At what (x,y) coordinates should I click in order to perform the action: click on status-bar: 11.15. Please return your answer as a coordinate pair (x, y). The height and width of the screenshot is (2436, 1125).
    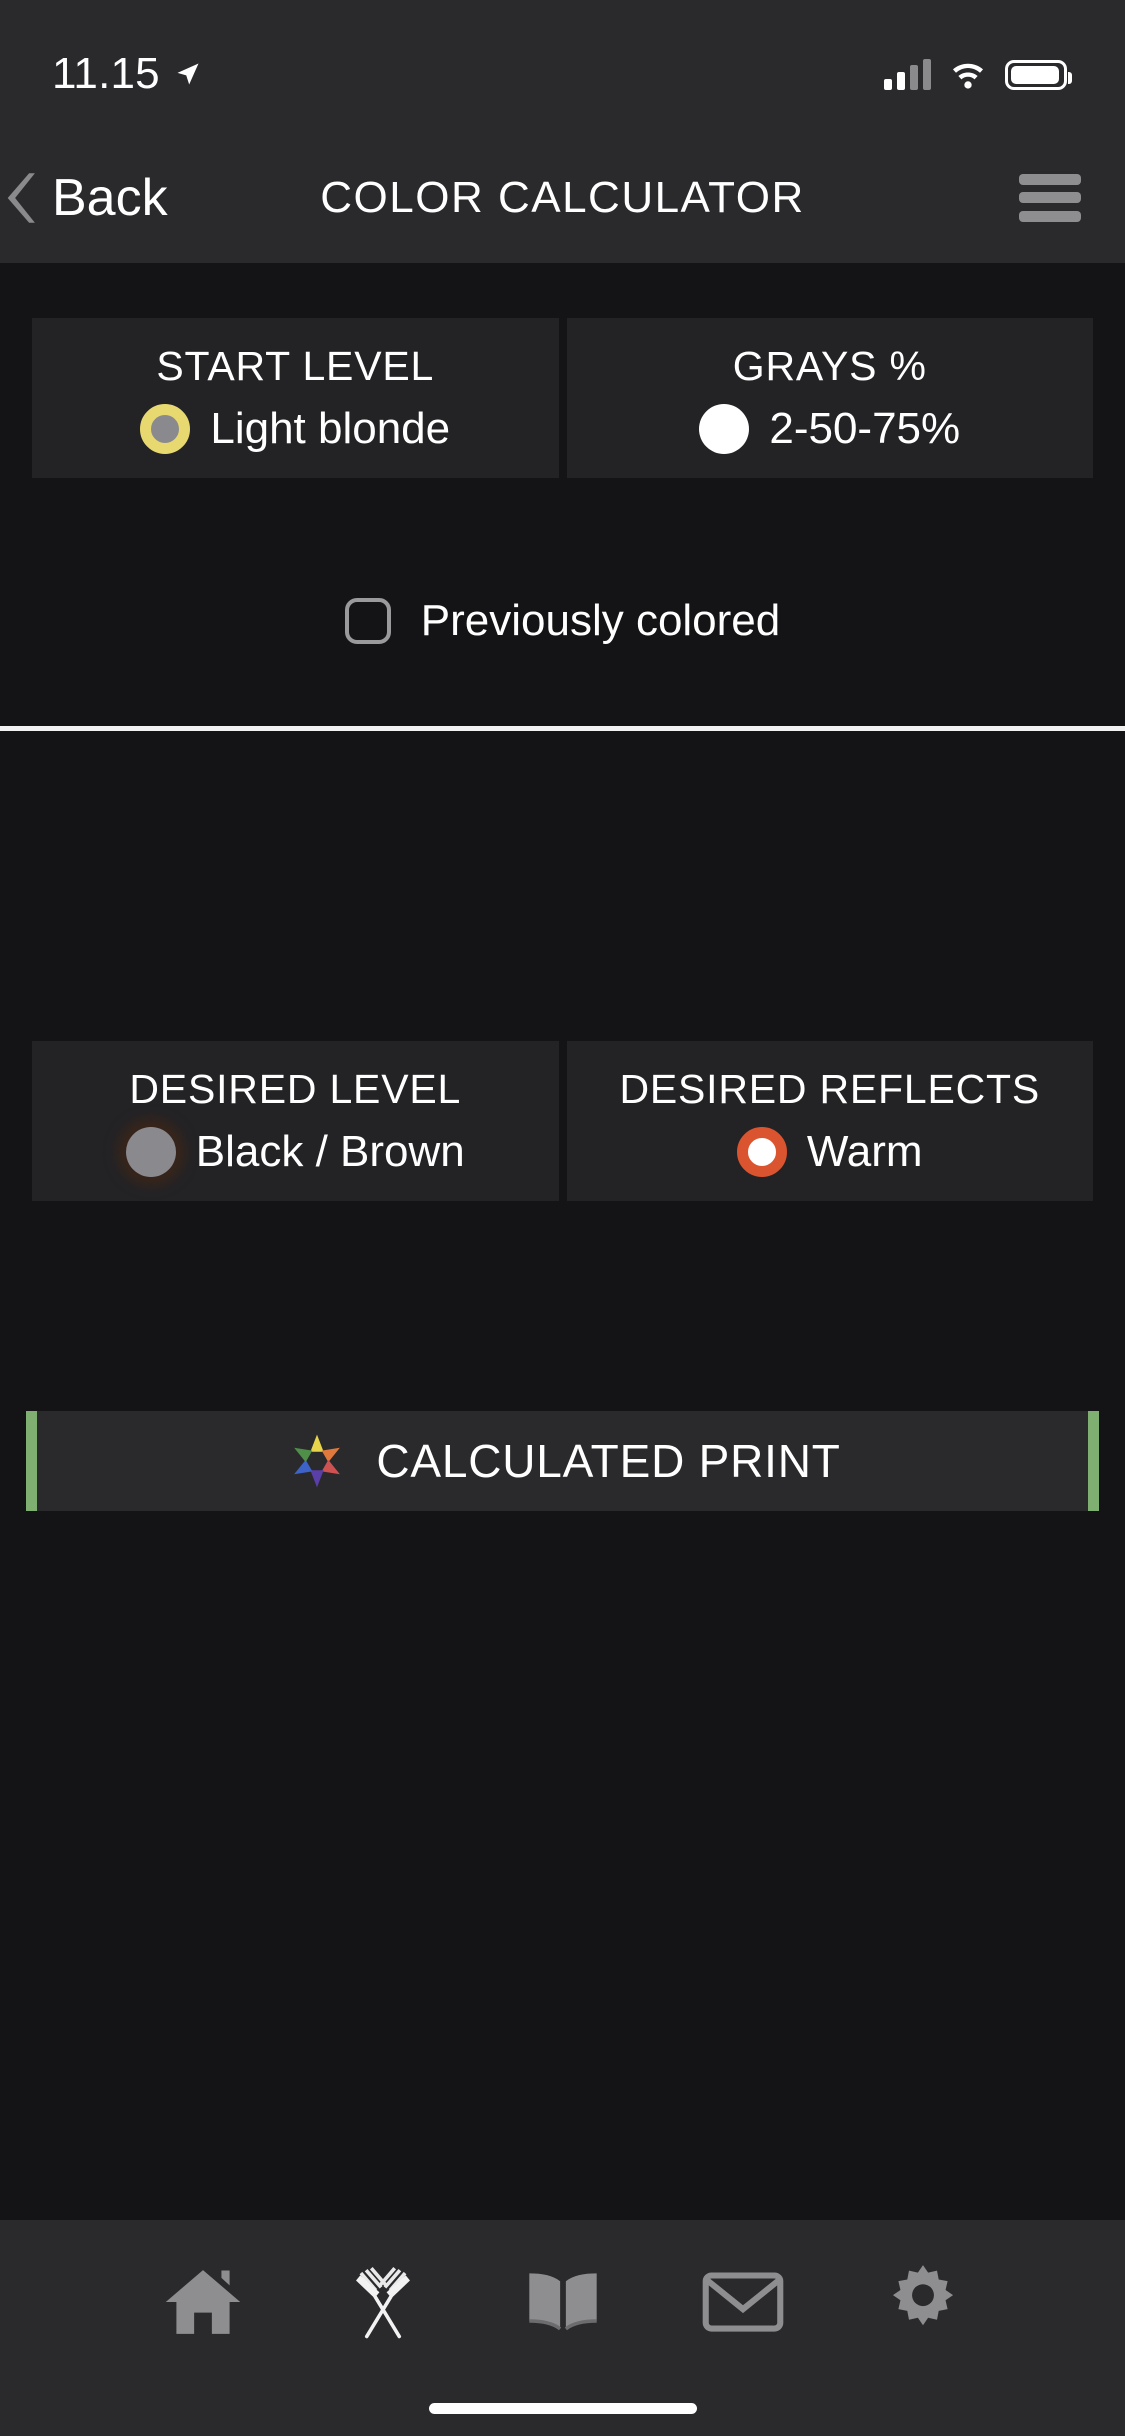
    Looking at the image, I should click on (562, 66).